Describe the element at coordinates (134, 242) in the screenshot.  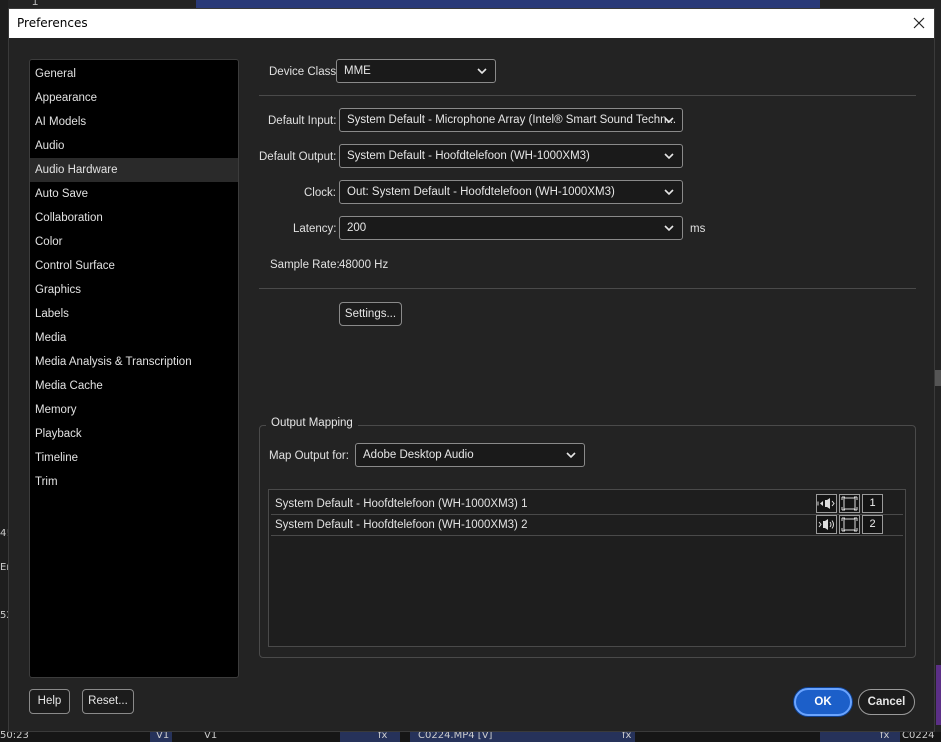
I see `sidebar-item-color: Color` at that location.